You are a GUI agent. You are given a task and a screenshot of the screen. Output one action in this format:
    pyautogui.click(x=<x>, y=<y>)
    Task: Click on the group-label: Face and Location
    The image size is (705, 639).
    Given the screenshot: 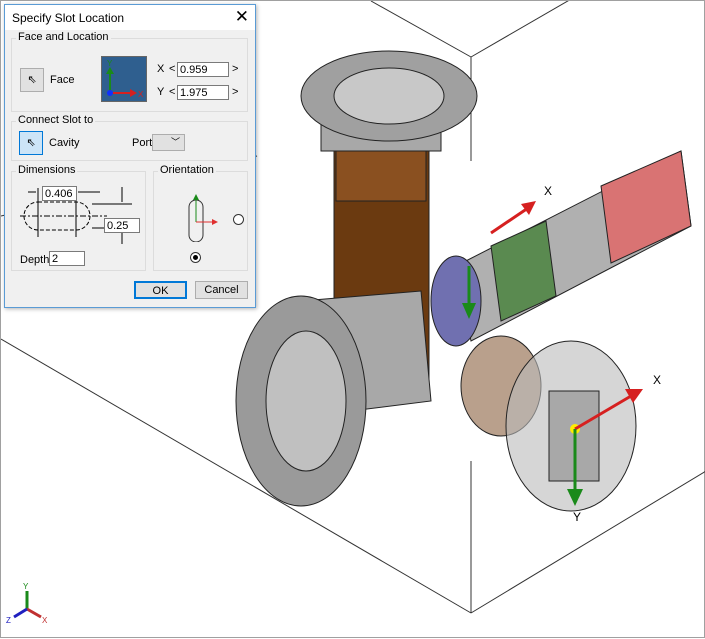 What is the action you would take?
    pyautogui.click(x=63, y=37)
    